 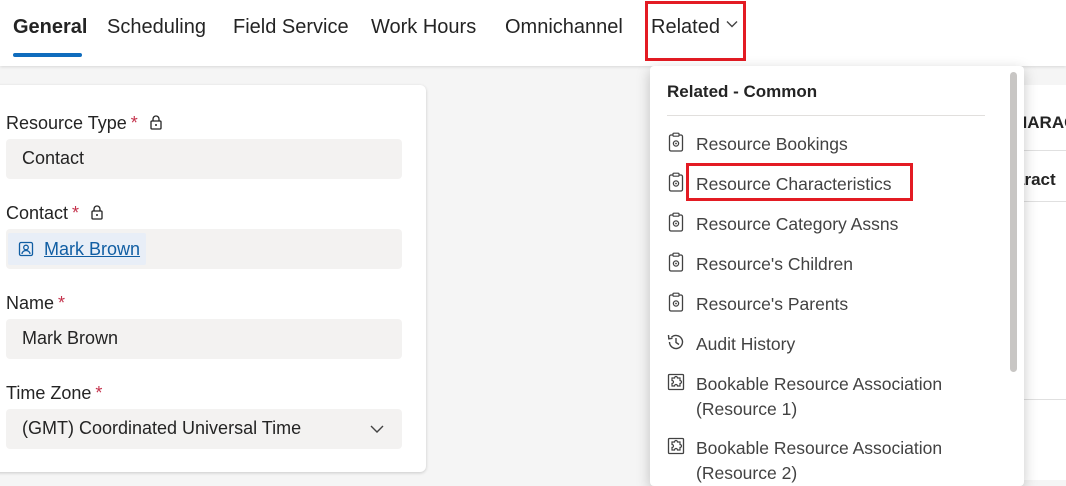 I want to click on menu-section-header: Related - Common, so click(x=742, y=91).